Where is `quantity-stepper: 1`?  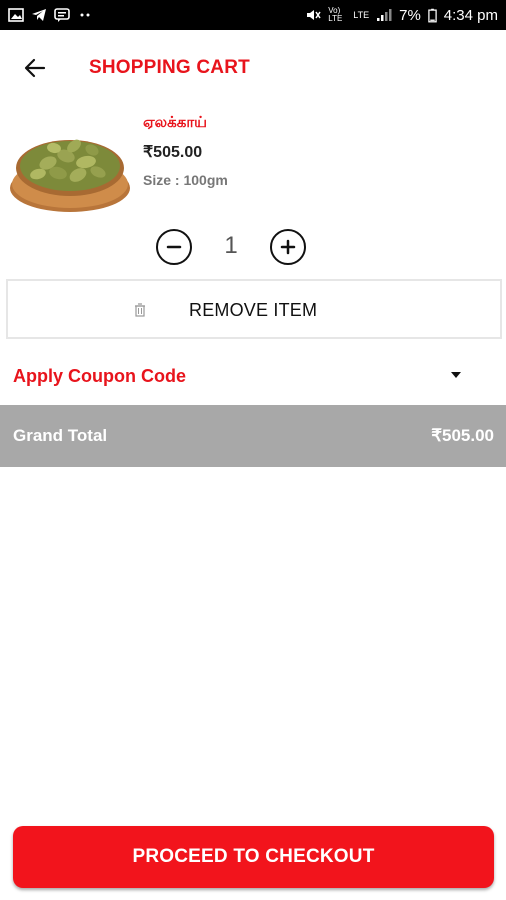 quantity-stepper: 1 is located at coordinates (253, 248).